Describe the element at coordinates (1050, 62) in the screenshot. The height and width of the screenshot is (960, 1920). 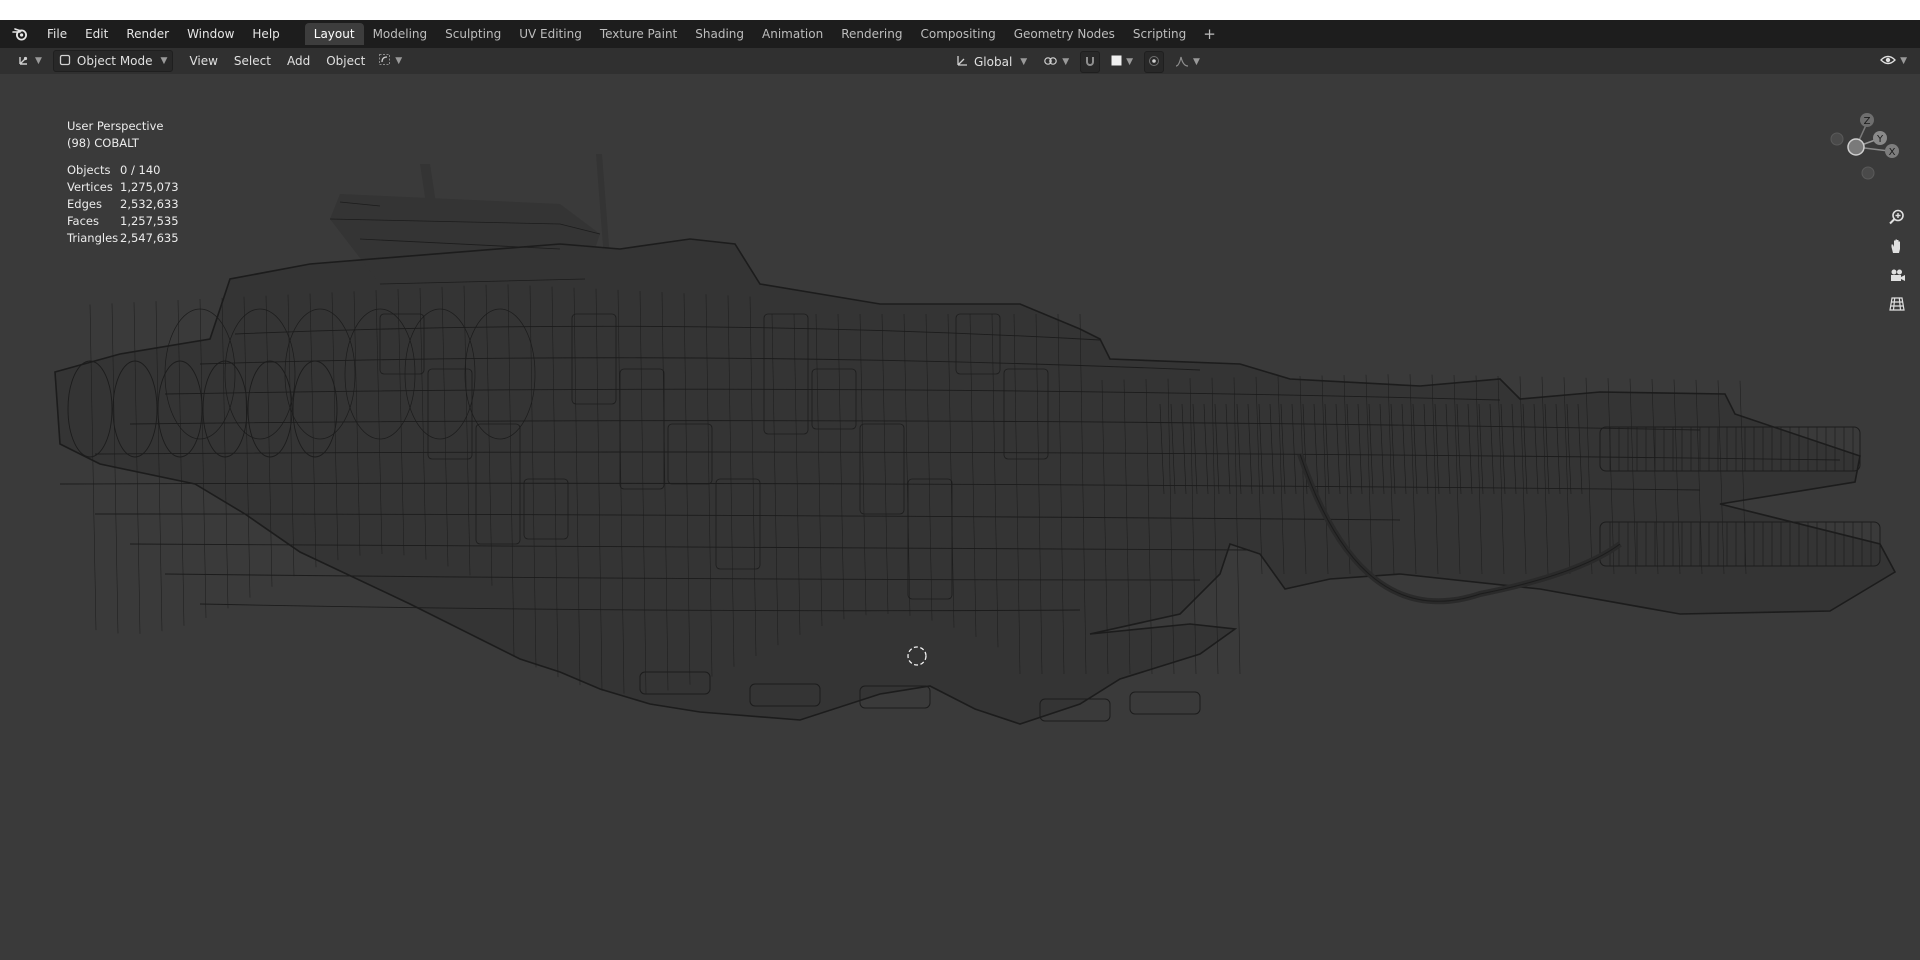
I see `pivot-link-icon` at that location.